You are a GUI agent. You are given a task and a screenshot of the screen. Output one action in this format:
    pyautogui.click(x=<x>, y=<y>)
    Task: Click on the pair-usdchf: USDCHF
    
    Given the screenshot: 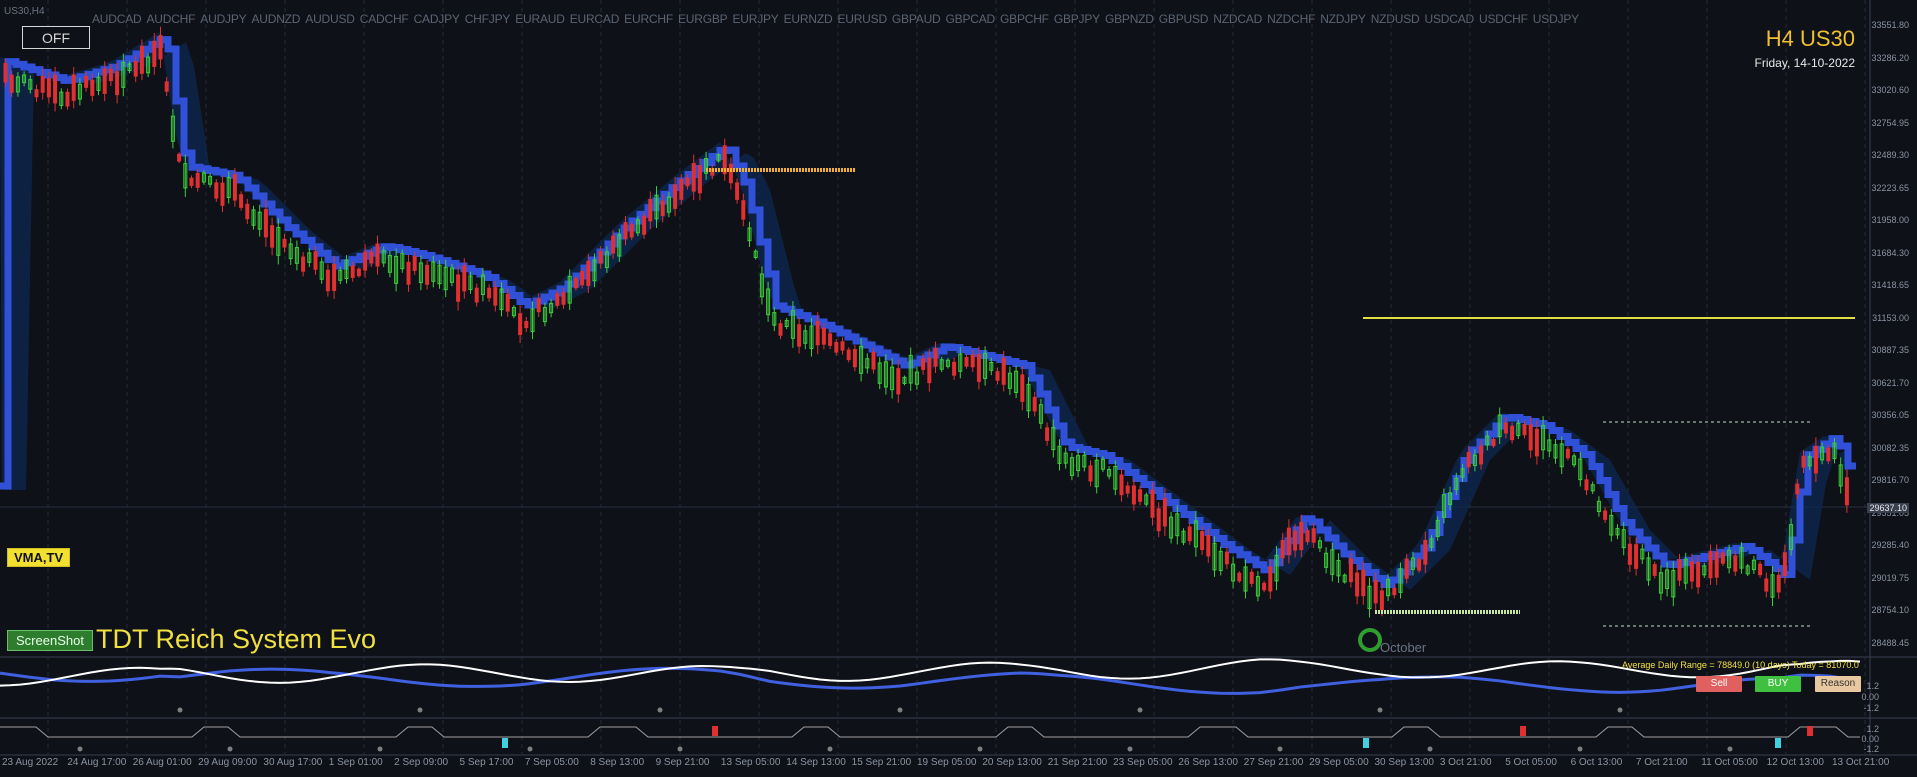 What is the action you would take?
    pyautogui.click(x=1503, y=19)
    